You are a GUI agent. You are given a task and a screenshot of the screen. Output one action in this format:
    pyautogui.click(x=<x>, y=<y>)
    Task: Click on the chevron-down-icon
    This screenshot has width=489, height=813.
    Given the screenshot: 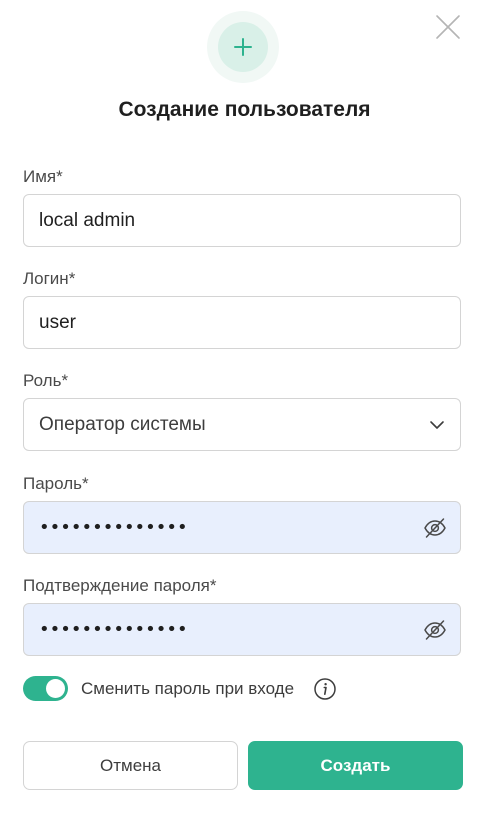 What is the action you would take?
    pyautogui.click(x=437, y=425)
    